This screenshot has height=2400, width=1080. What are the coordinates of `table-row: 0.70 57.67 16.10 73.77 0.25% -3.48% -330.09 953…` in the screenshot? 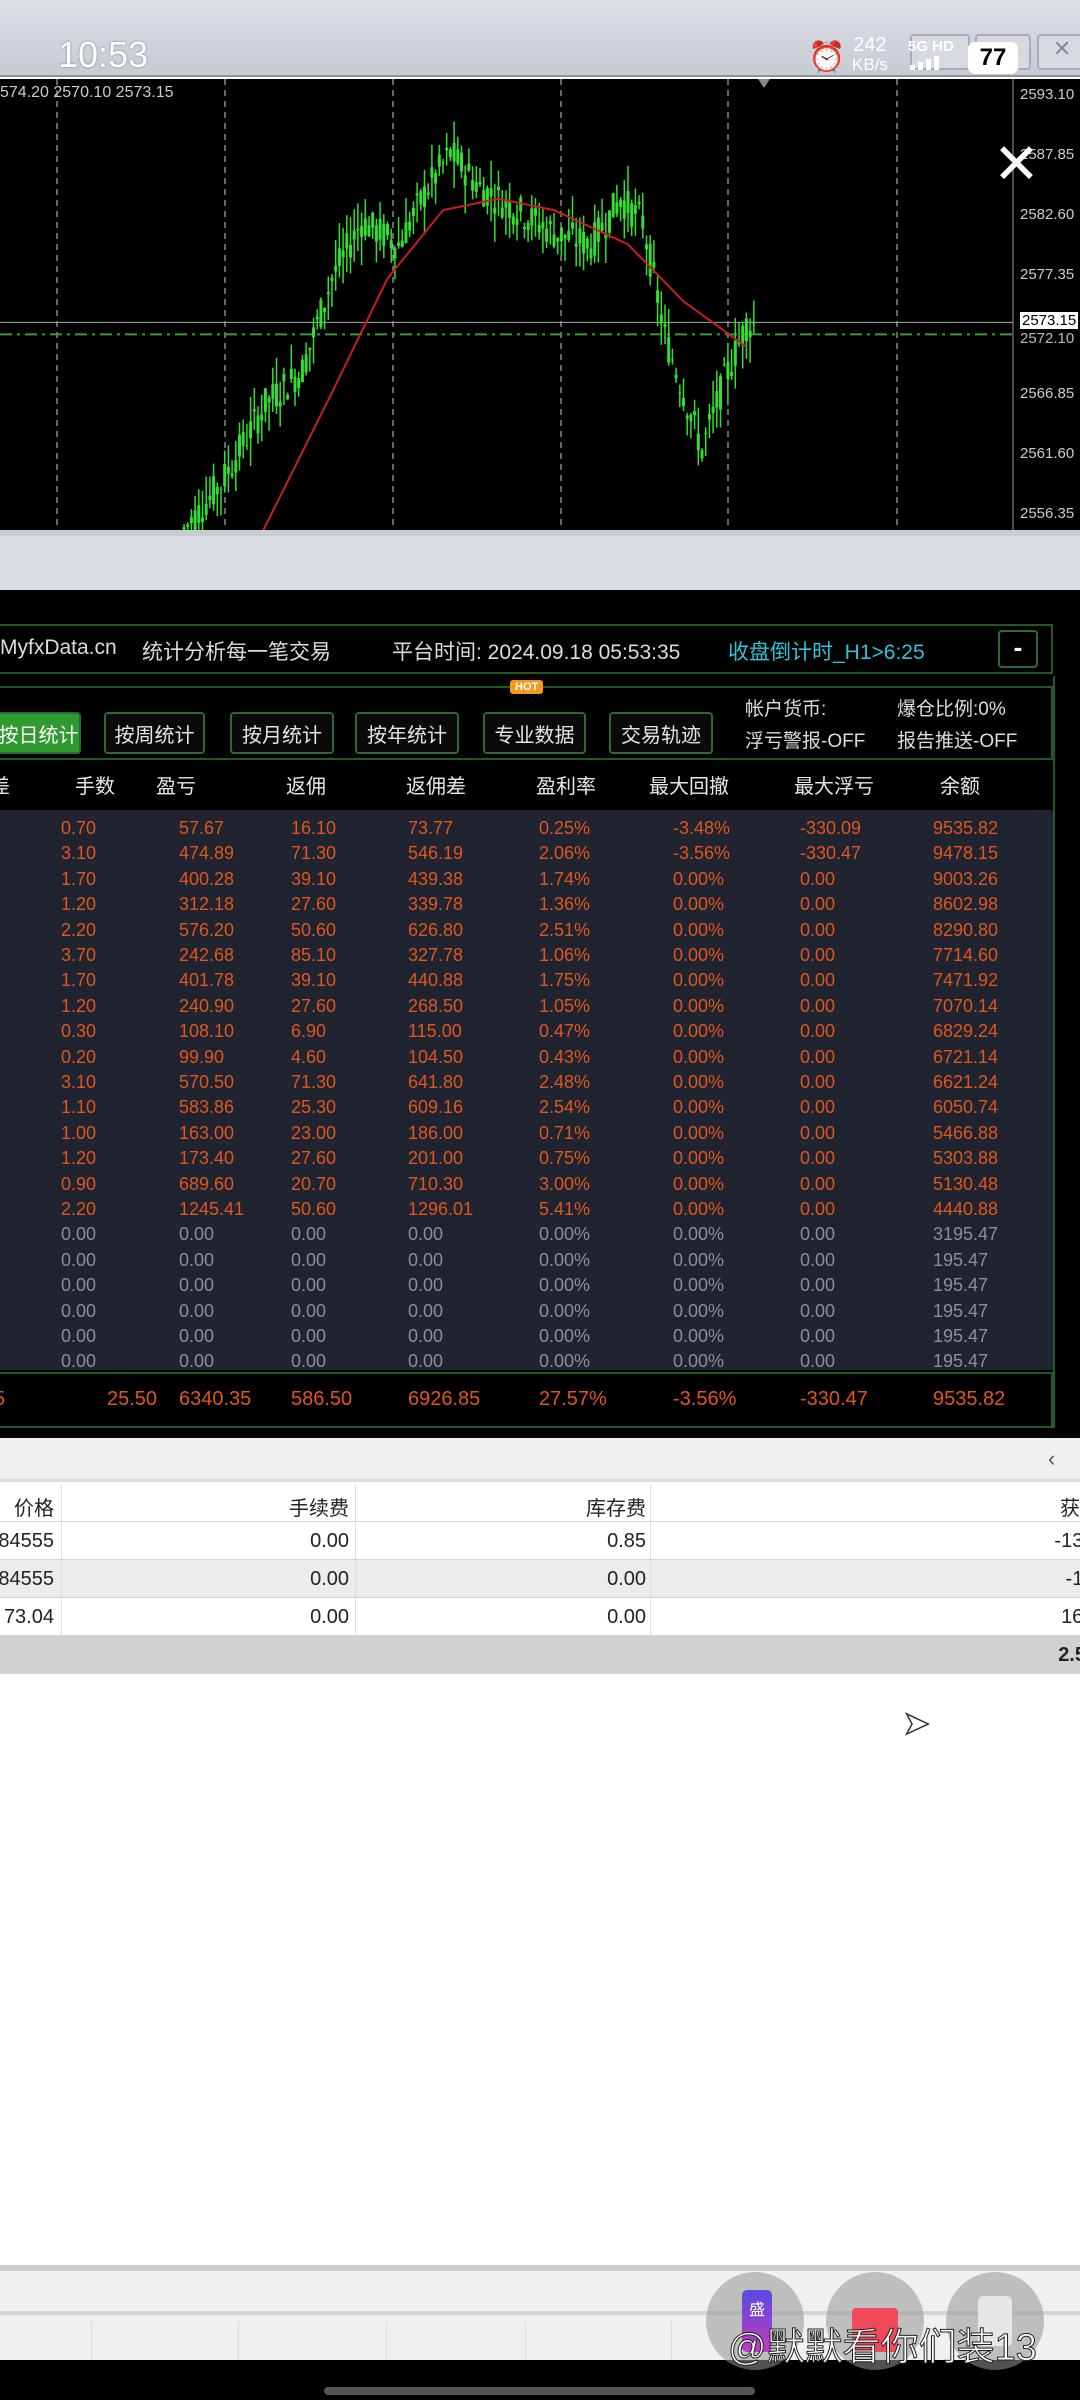 It's located at (526, 830).